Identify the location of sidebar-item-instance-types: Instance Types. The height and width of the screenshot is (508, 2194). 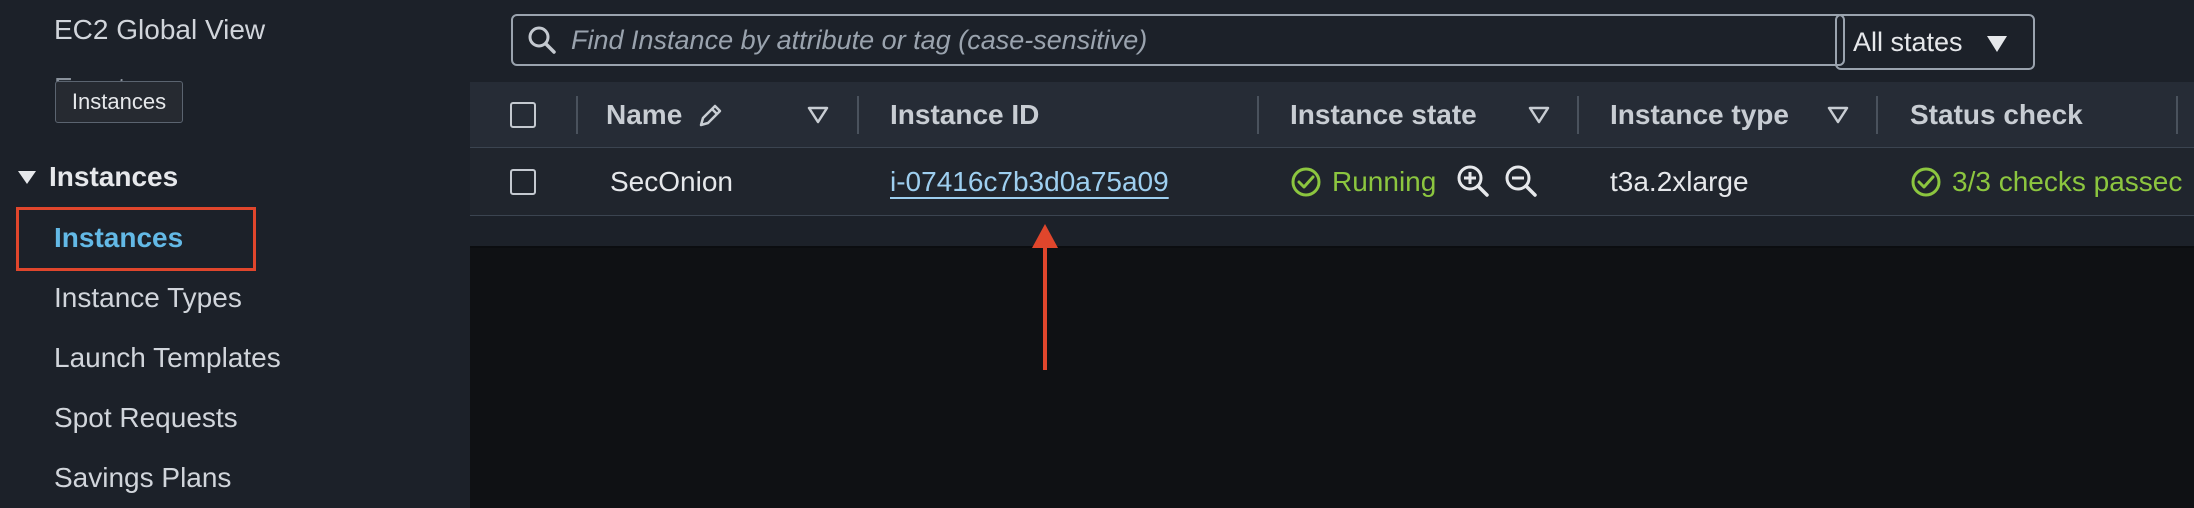
(148, 298).